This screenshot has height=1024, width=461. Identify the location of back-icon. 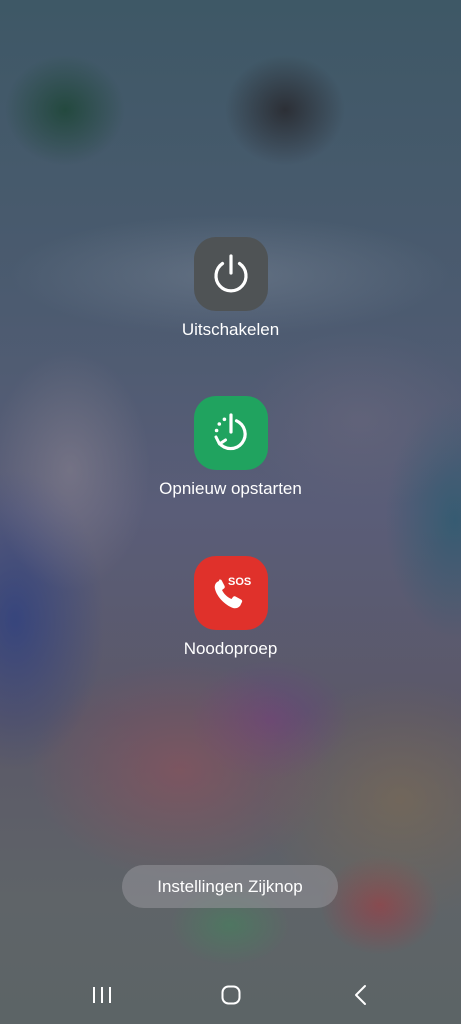
(360, 995).